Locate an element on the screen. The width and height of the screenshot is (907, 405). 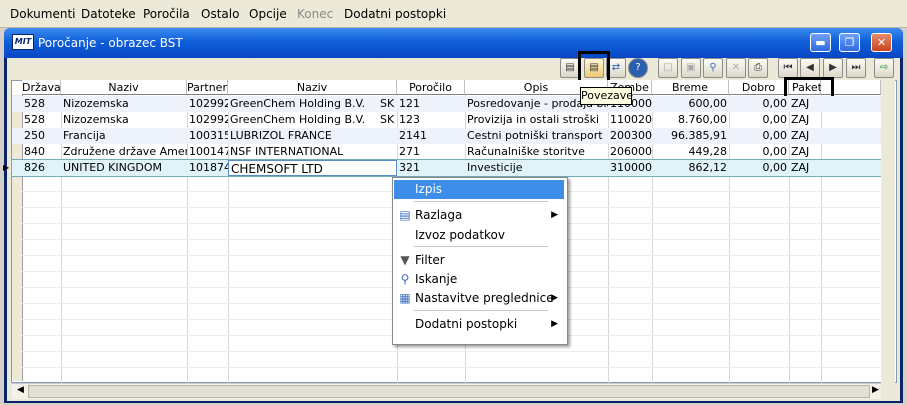
column-header-naziv: Naziv is located at coordinates (124, 87).